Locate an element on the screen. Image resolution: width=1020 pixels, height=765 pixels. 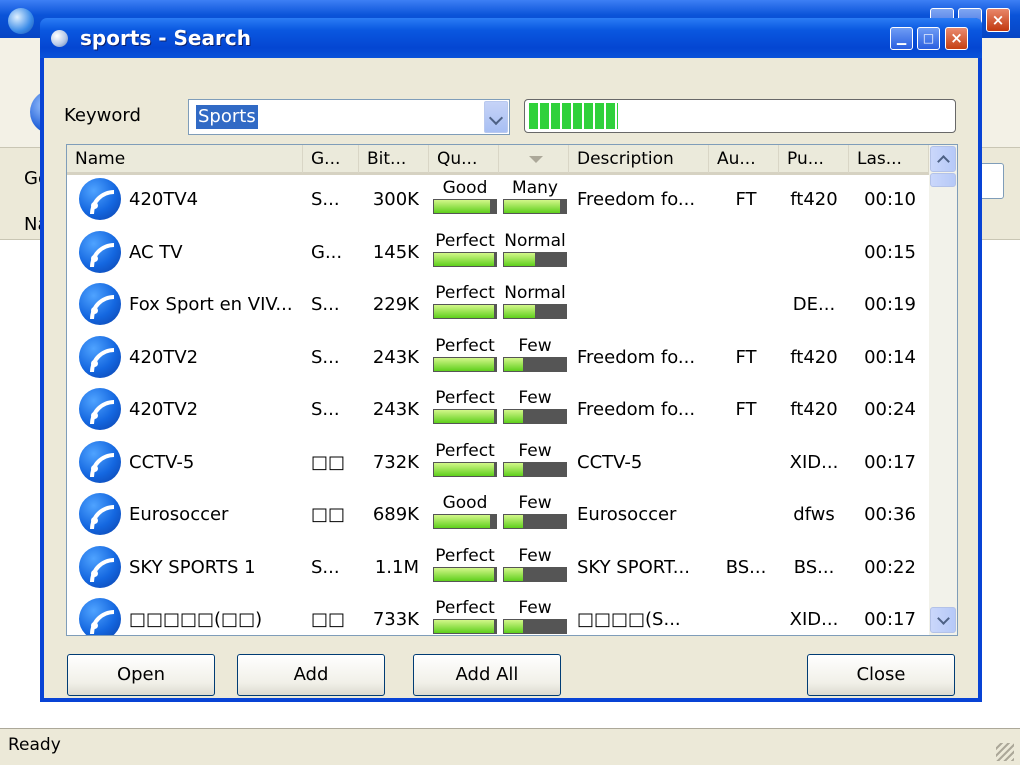
peers-meter-label: Many is located at coordinates (535, 188).